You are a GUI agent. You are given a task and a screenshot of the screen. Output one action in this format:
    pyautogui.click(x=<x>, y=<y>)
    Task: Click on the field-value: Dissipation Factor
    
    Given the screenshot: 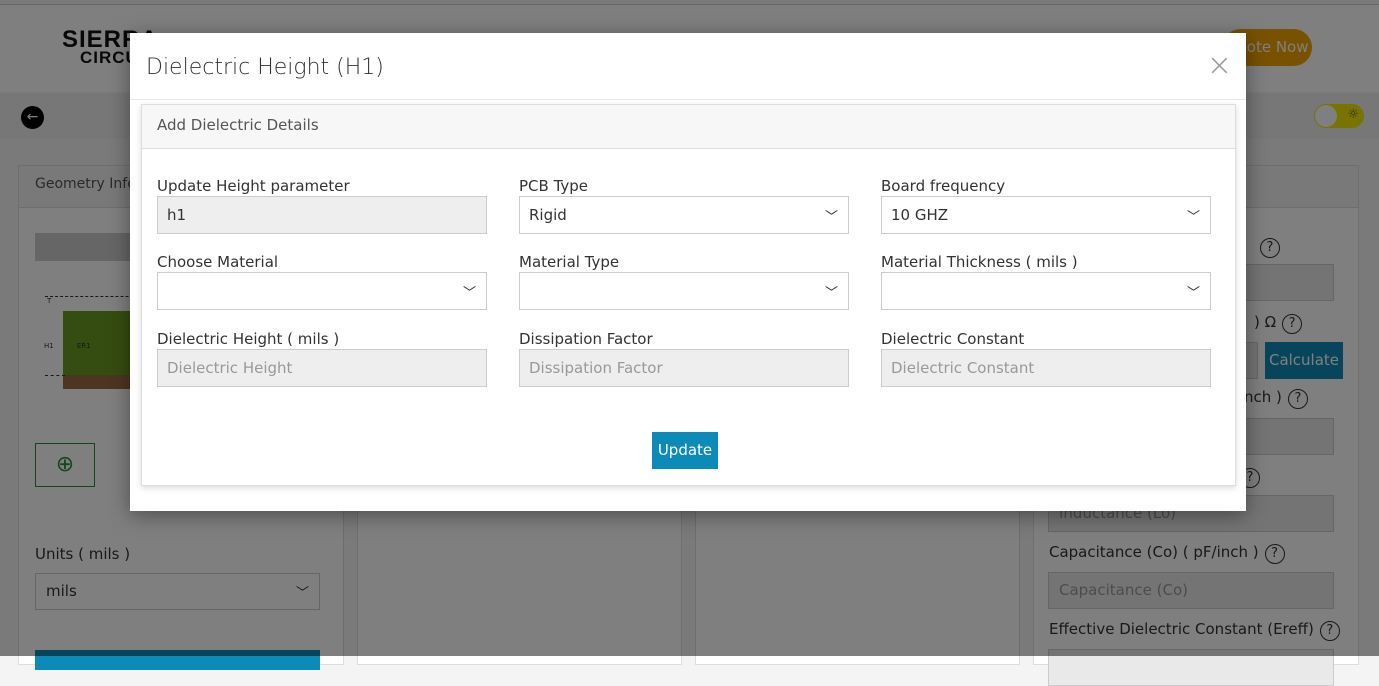 What is the action you would take?
    pyautogui.click(x=596, y=368)
    